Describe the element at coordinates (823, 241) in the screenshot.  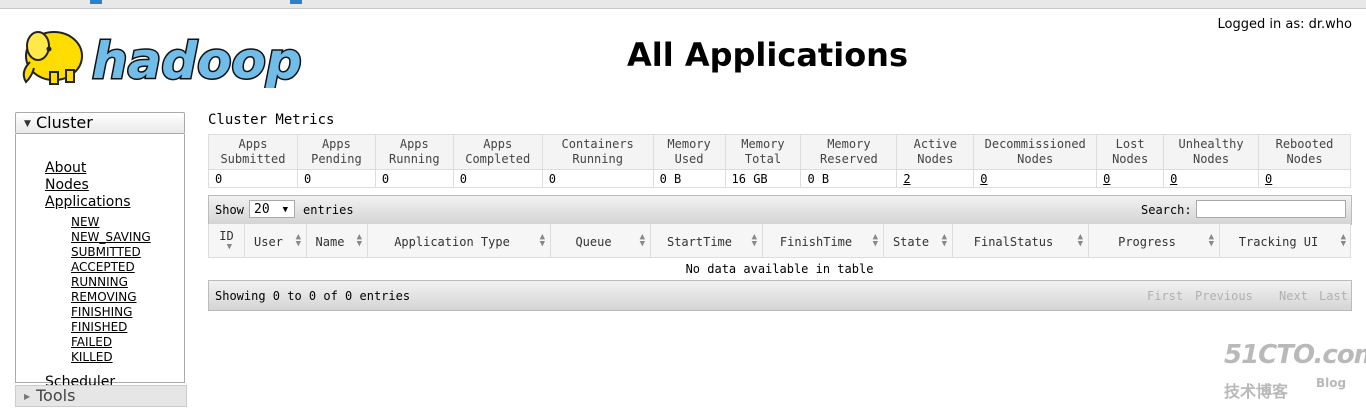
I see `column-header-finishtime: FinishTime ▲ ▼` at that location.